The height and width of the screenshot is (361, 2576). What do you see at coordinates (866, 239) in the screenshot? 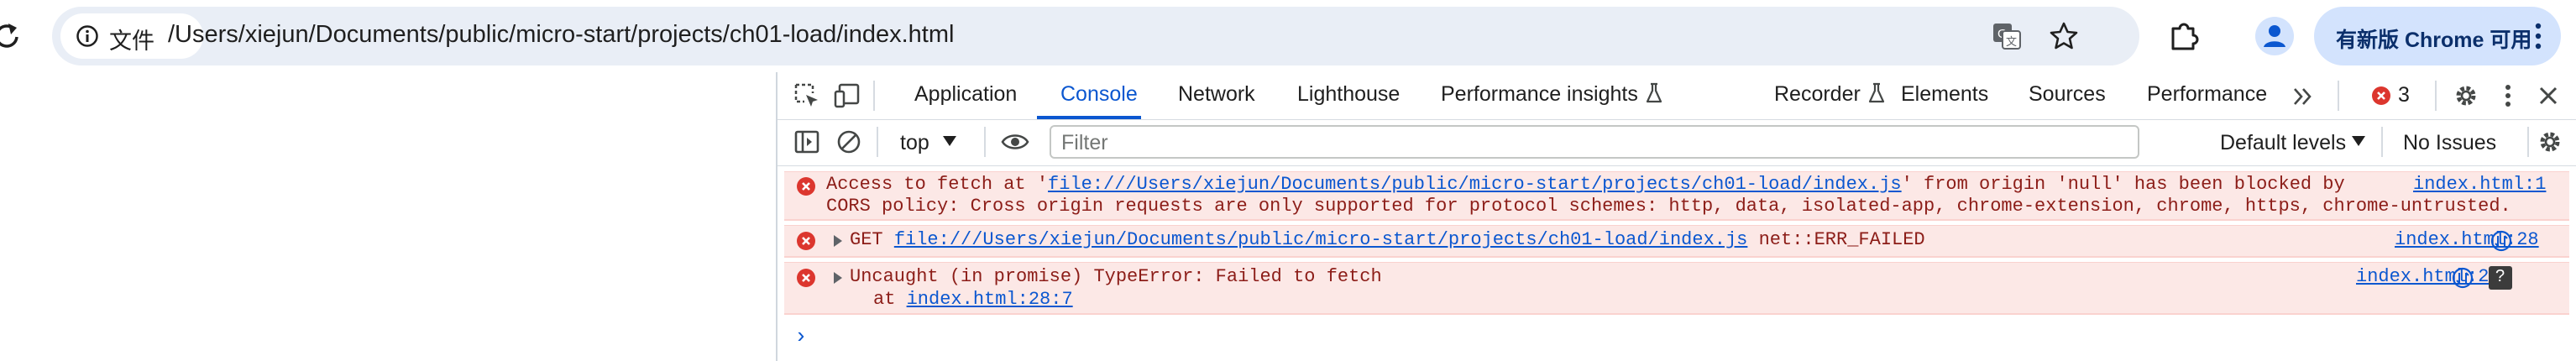
I see `http-method: GET` at bounding box center [866, 239].